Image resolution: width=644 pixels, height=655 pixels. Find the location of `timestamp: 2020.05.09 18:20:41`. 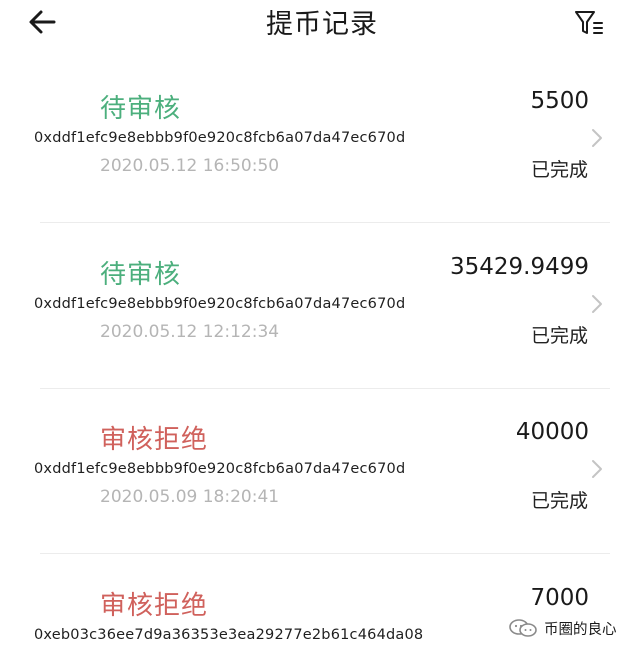

timestamp: 2020.05.09 18:20:41 is located at coordinates (190, 497).